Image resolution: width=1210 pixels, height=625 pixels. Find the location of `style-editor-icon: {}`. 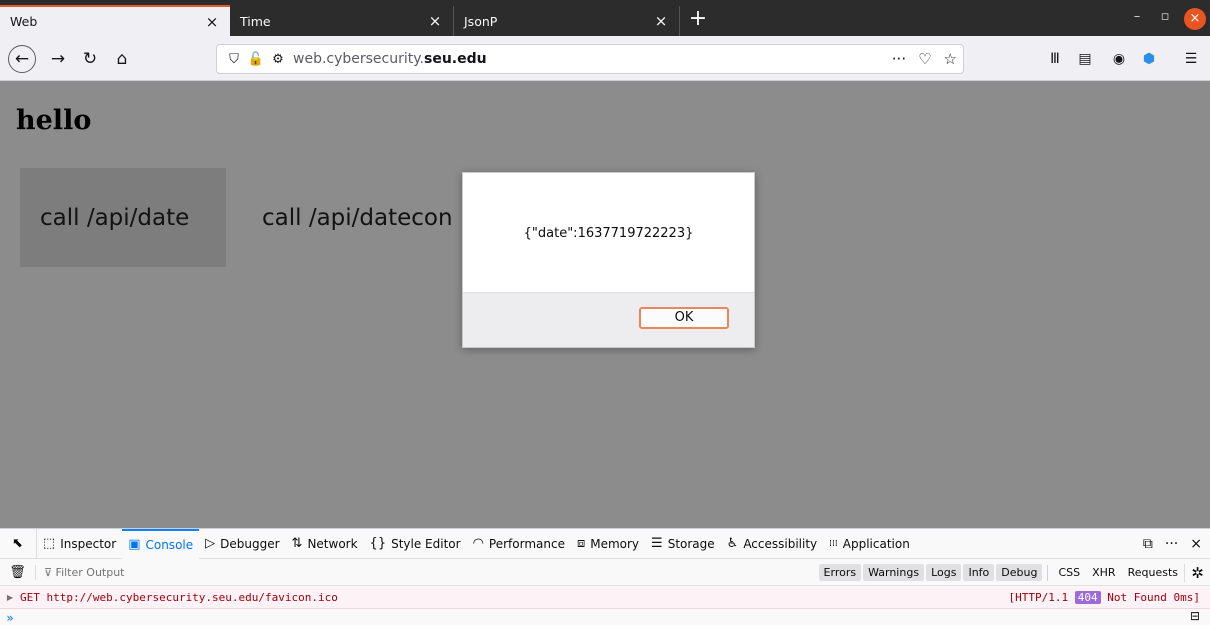

style-editor-icon: {} is located at coordinates (378, 543).